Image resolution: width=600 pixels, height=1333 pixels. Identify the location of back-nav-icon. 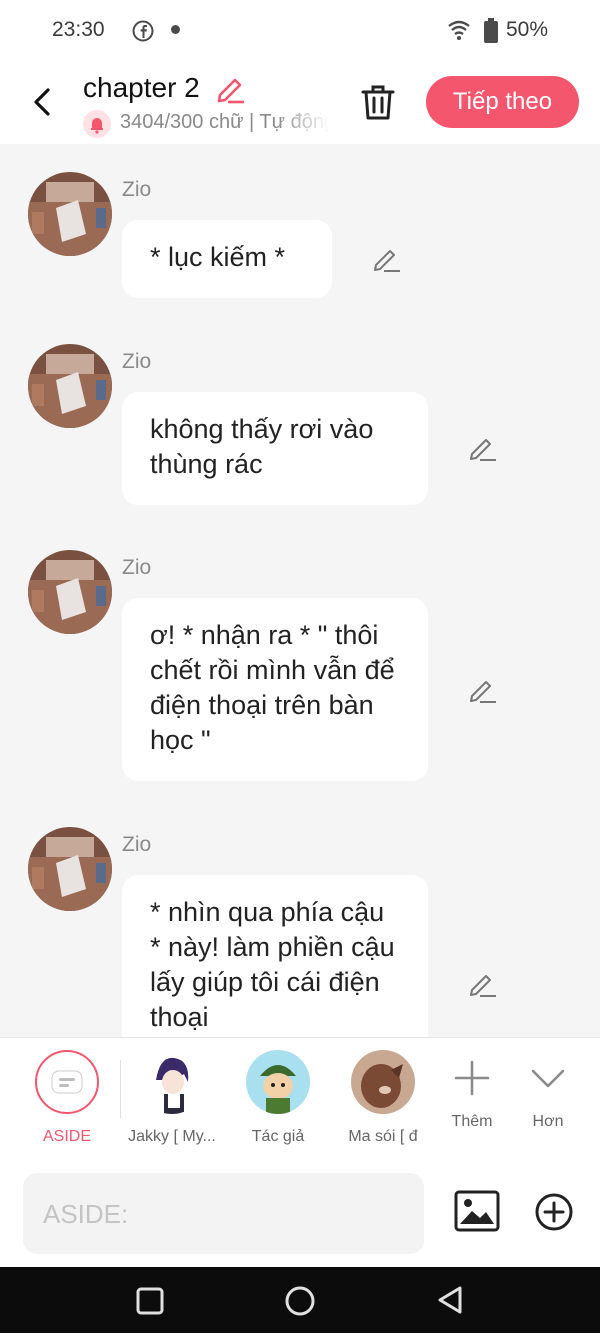
(450, 1300).